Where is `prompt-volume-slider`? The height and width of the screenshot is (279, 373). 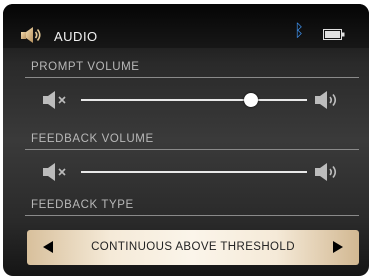 prompt-volume-slider is located at coordinates (193, 100).